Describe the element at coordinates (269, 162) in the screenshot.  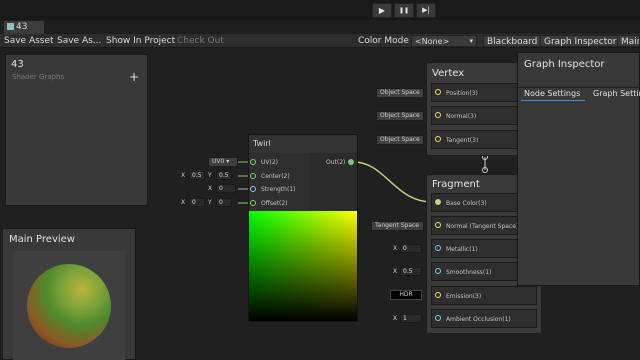
I see `uv-port-label: UV(2)` at that location.